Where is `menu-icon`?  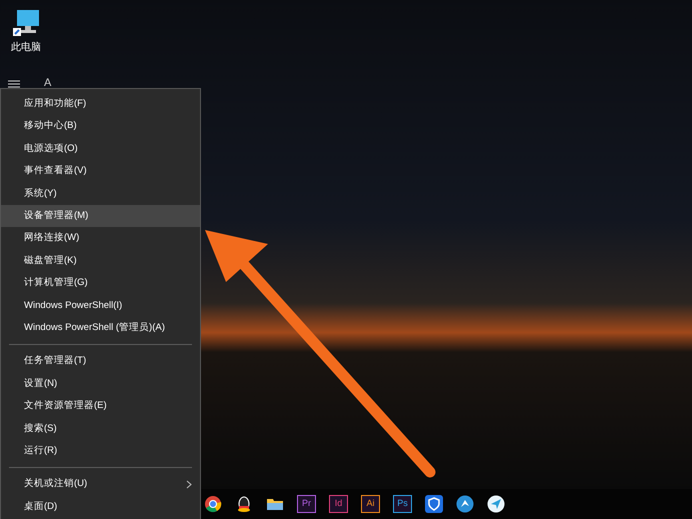 menu-icon is located at coordinates (14, 84).